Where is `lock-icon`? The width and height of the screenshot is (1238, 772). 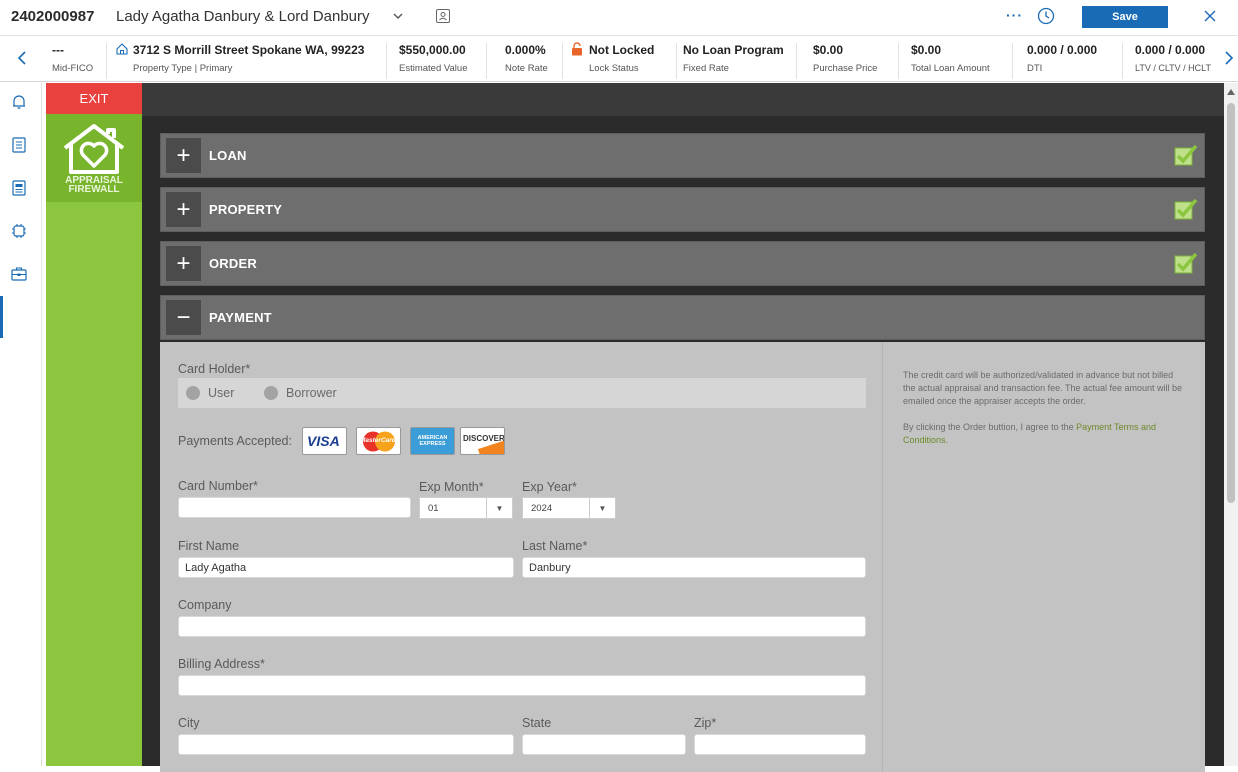 lock-icon is located at coordinates (577, 49).